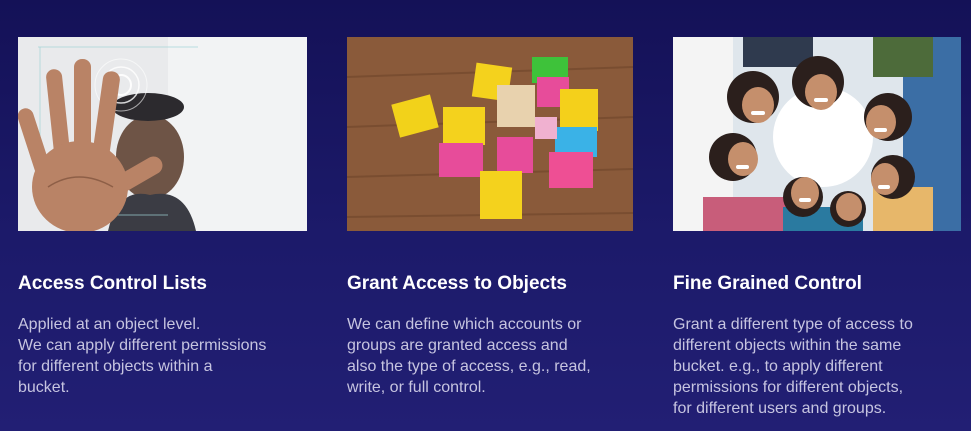 This screenshot has width=971, height=431. Describe the element at coordinates (44, 387) in the screenshot. I see `card-description-line: bucket.` at that location.